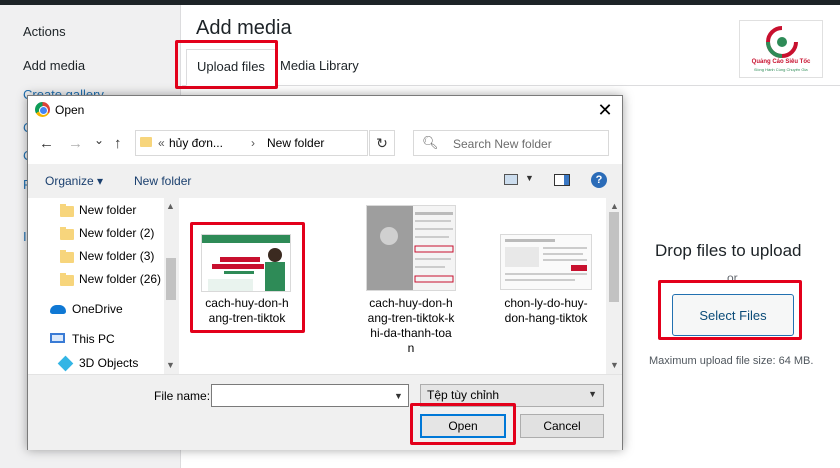  I want to click on file-list-scrollbar: ▲ ▼, so click(614, 286).